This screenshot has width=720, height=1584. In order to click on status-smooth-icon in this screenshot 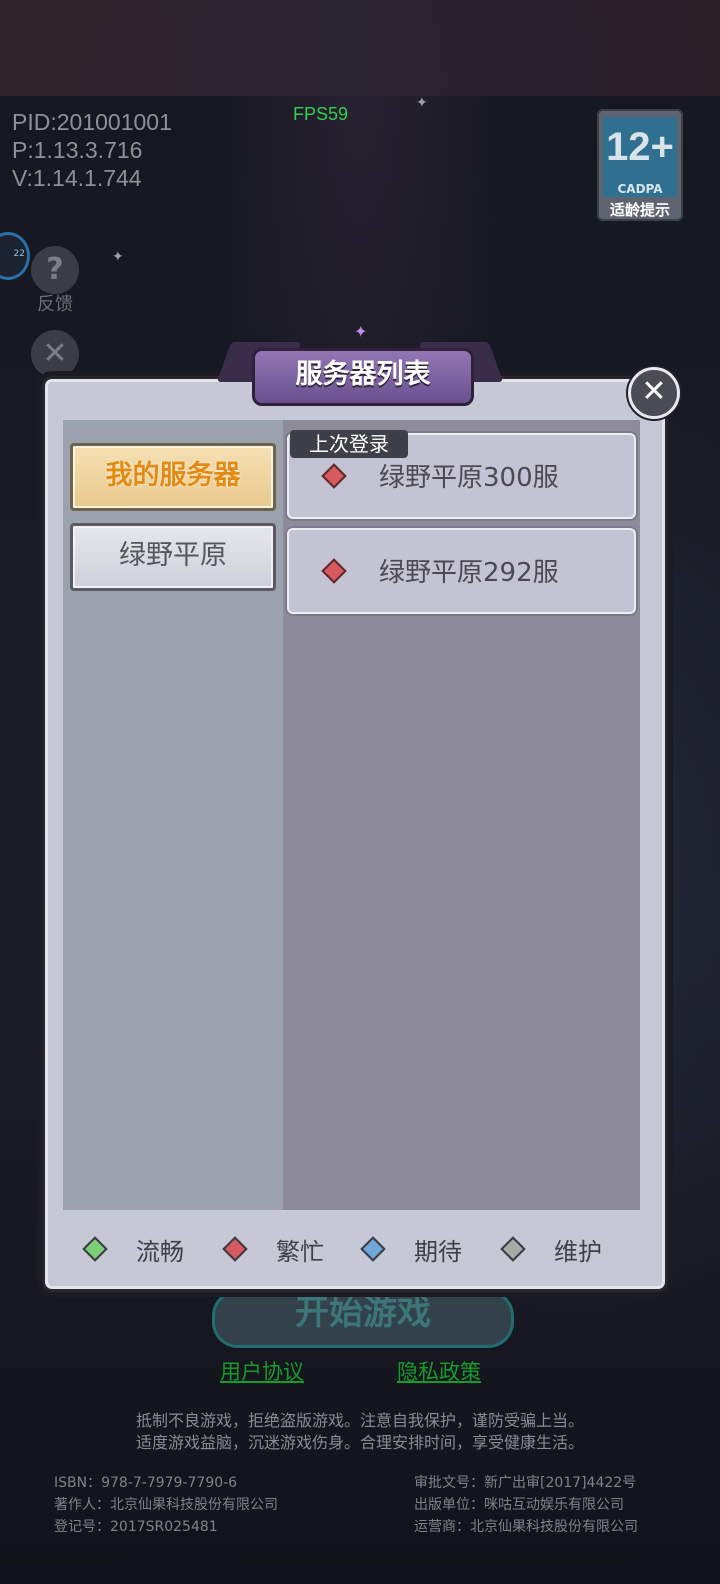, I will do `click(95, 1249)`.